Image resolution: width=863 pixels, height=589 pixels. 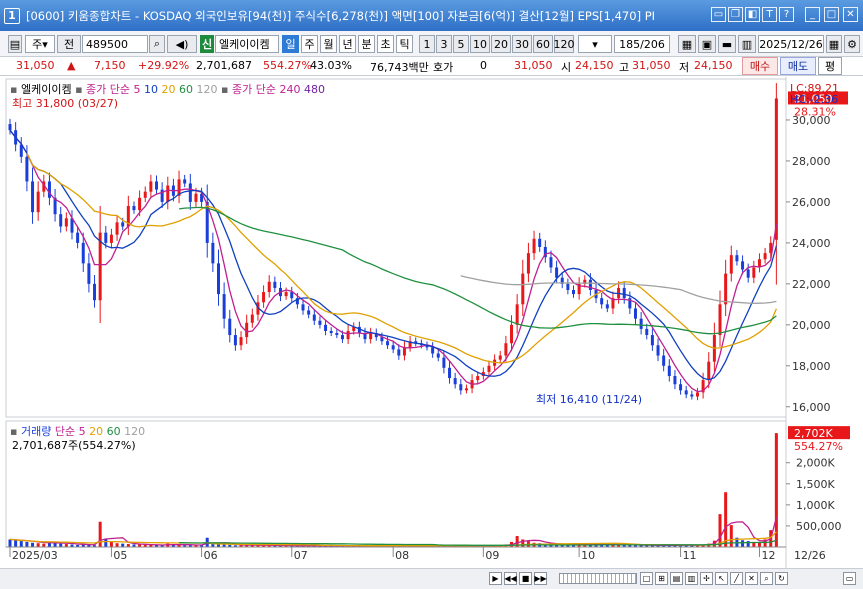 I want to click on interval-10: 10, so click(x=480, y=44).